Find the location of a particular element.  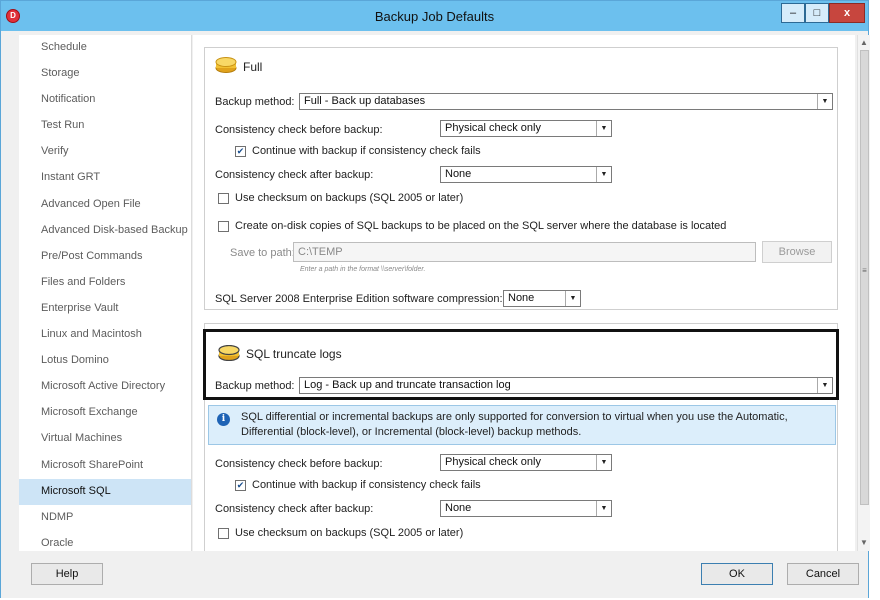

sidebar-item: Advanced Disk-based Backup is located at coordinates (105, 231).